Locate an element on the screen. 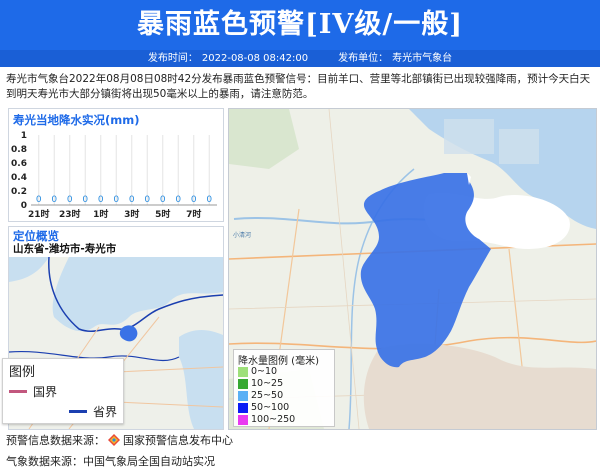  x-tick-label: 3时 is located at coordinates (131, 214).